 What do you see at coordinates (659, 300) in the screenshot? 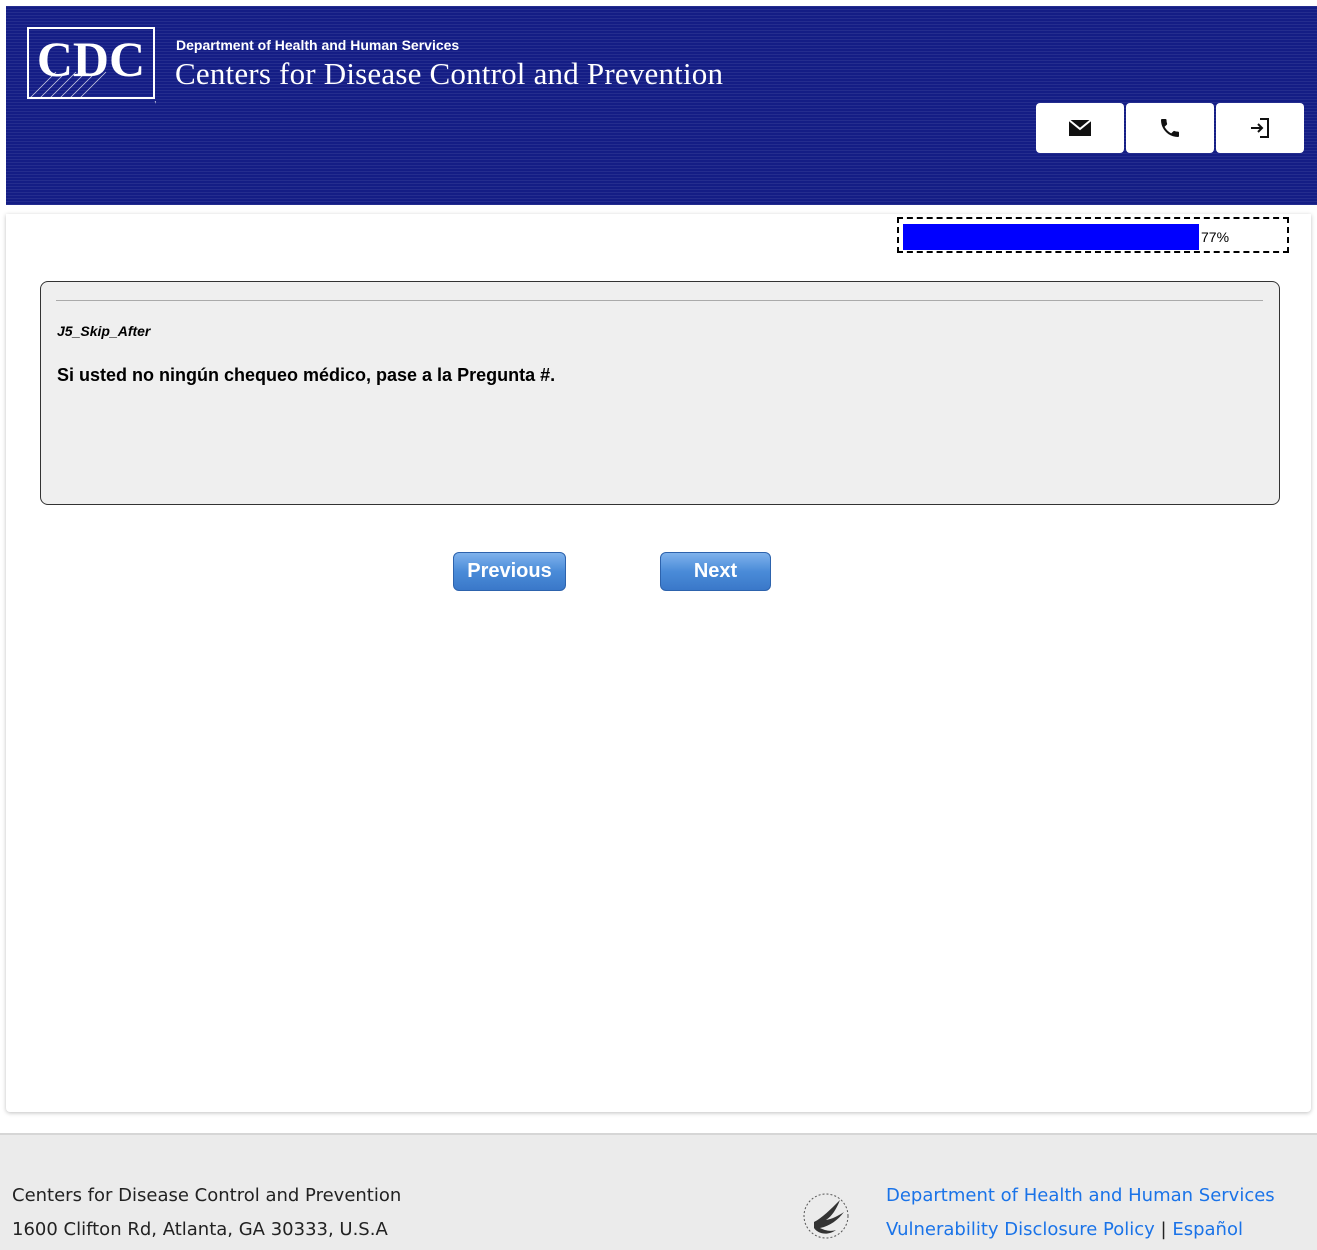
I see `divider` at bounding box center [659, 300].